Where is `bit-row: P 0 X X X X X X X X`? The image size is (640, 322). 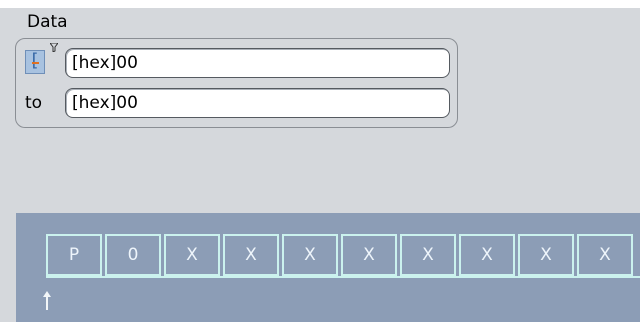 bit-row: P 0 X X X X X X X X is located at coordinates (341, 255).